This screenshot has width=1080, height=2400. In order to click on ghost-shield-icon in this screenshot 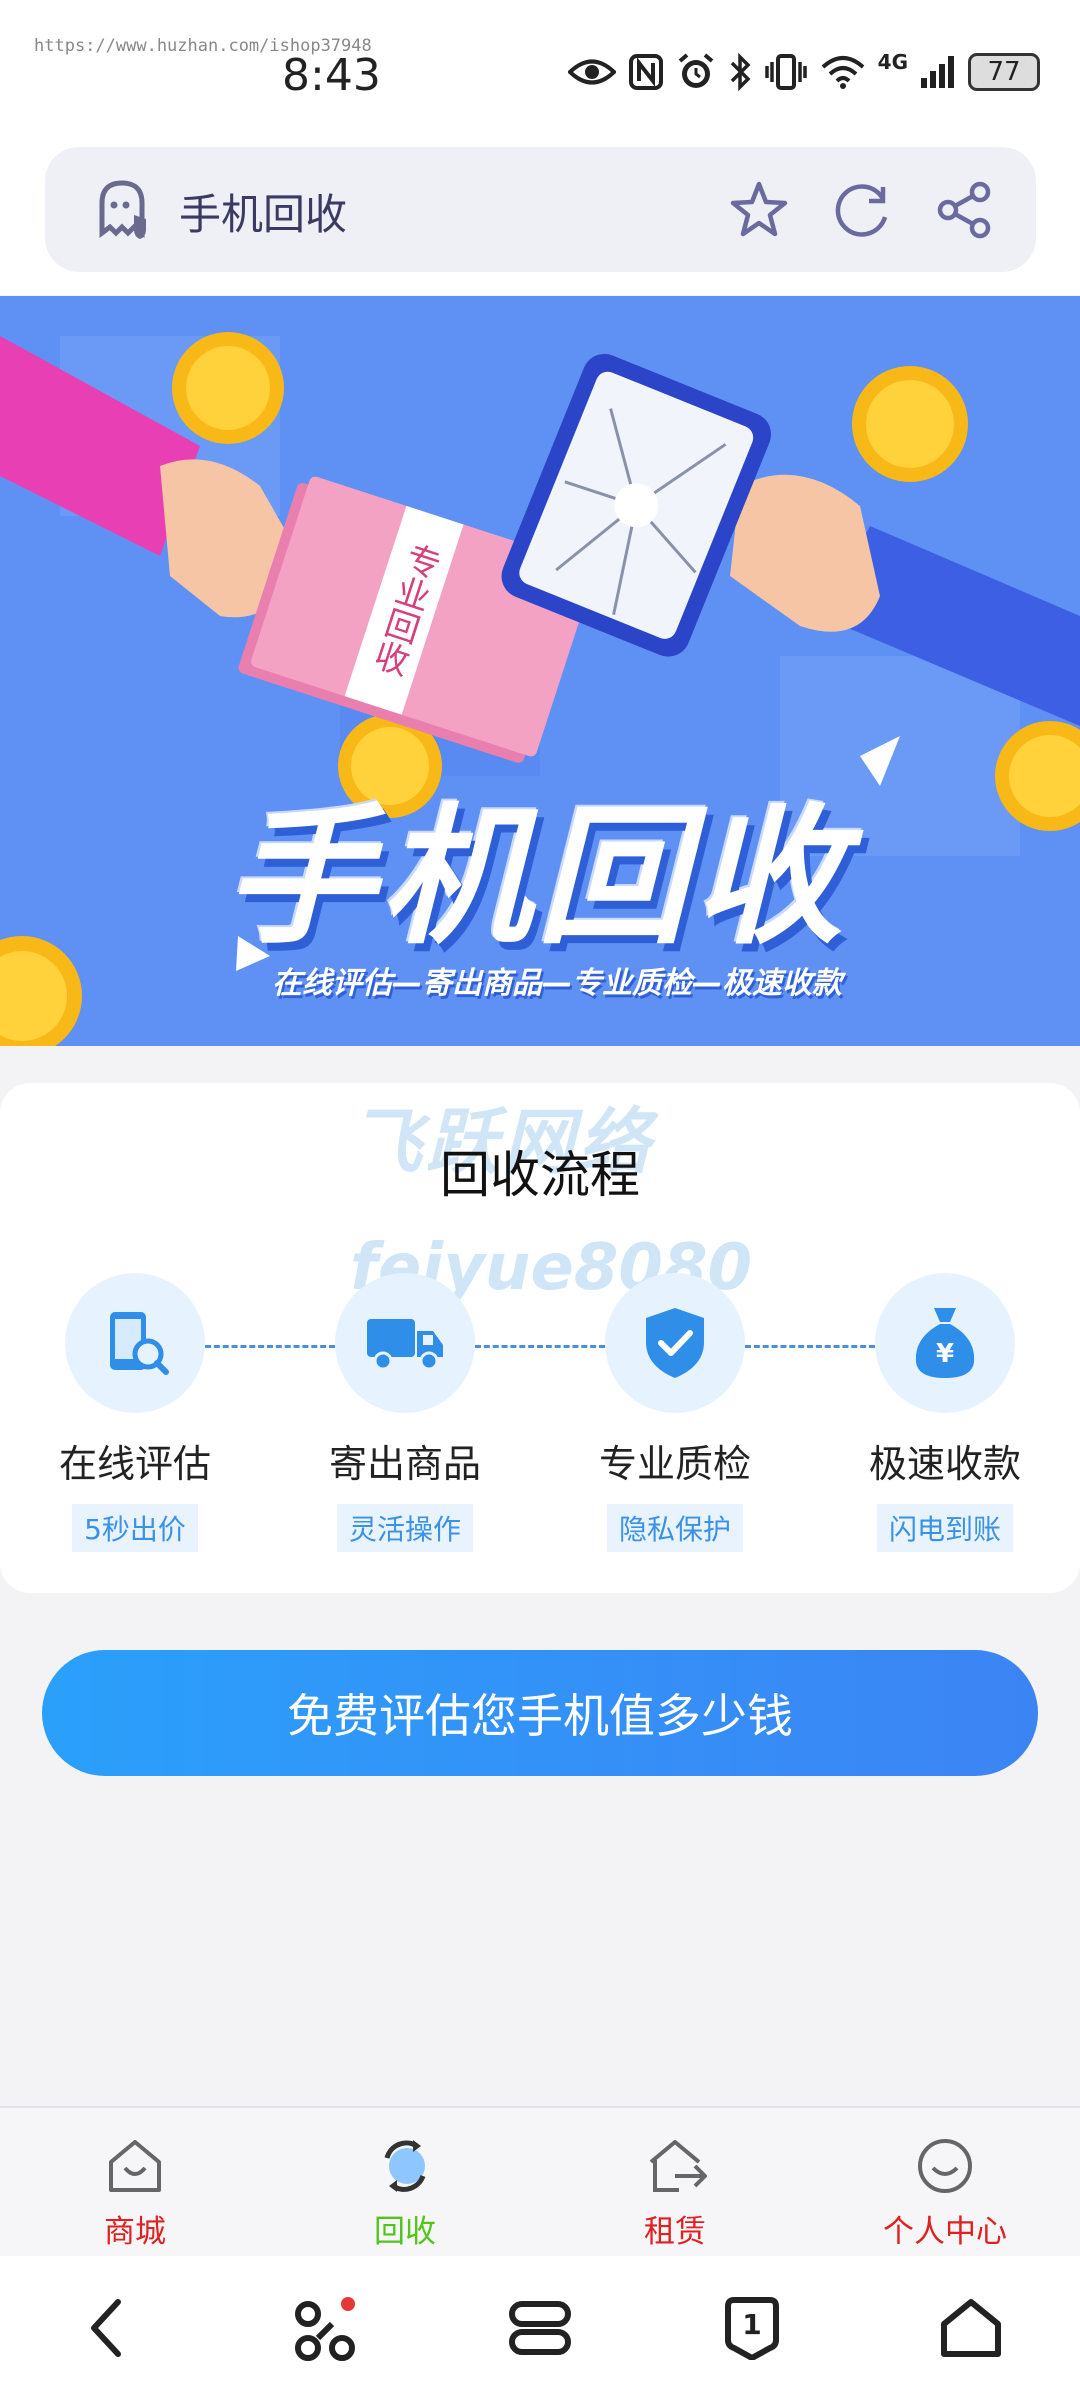, I will do `click(122, 209)`.